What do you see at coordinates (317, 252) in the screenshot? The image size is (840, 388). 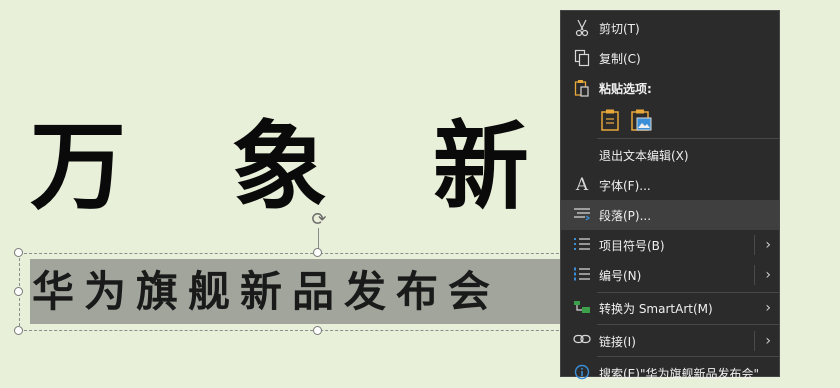 I see `resize-handle-top-center` at bounding box center [317, 252].